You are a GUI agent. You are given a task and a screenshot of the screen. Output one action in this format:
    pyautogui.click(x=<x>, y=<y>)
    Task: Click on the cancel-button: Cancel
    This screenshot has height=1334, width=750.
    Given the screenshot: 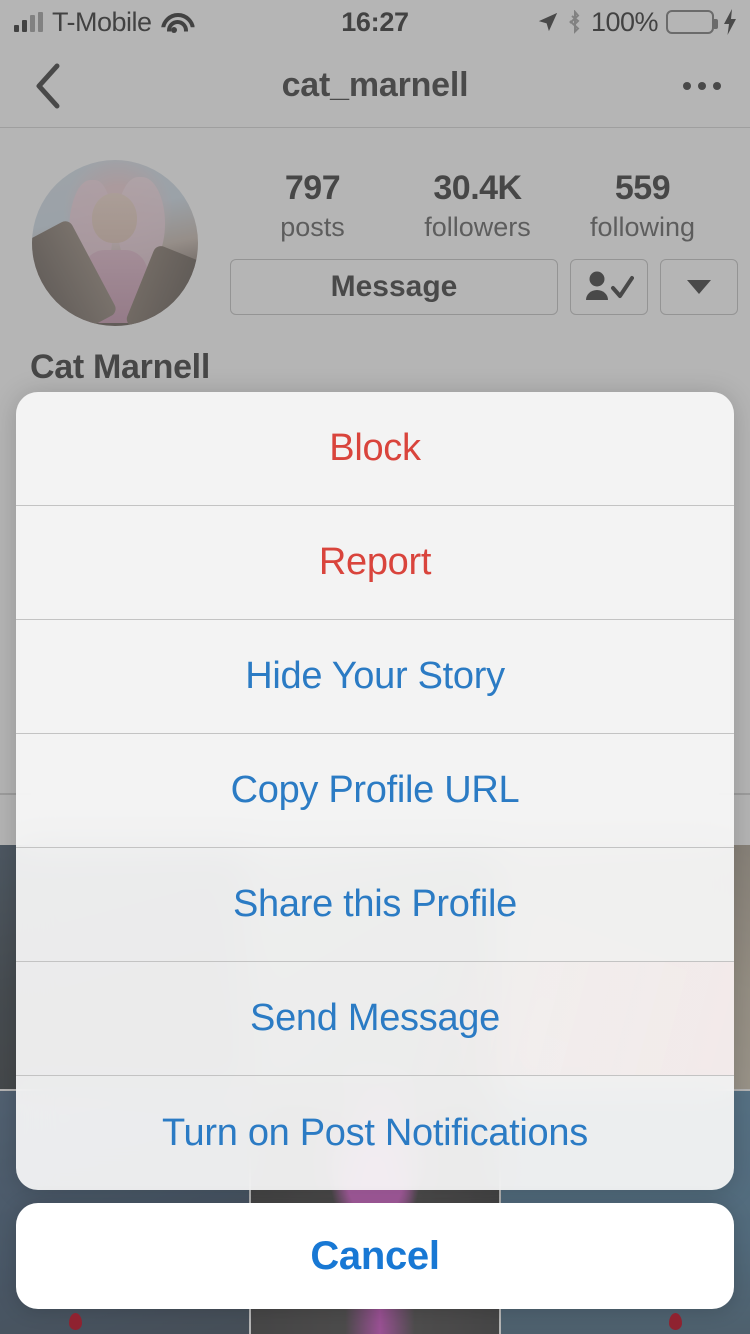 What is the action you would take?
    pyautogui.click(x=375, y=1256)
    